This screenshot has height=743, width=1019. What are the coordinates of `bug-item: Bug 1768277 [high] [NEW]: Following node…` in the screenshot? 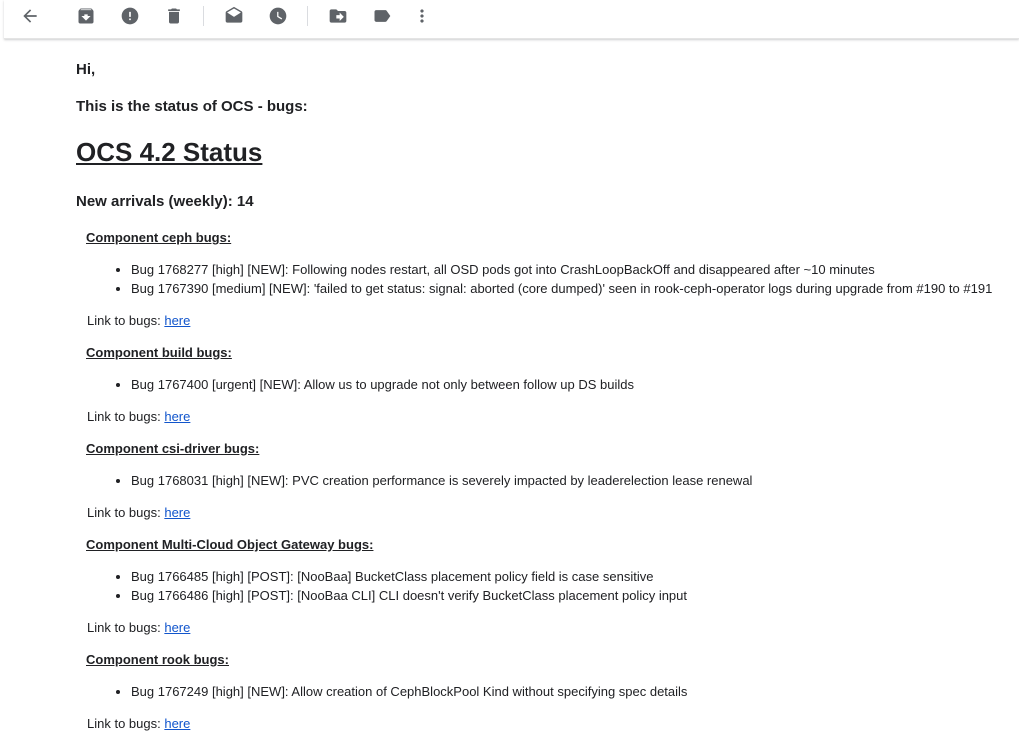 It's located at (561, 269).